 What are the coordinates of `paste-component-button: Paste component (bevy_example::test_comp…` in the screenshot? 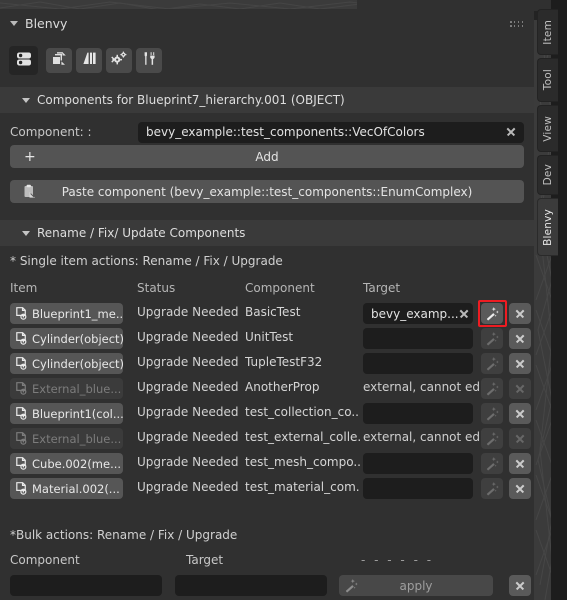 It's located at (267, 191).